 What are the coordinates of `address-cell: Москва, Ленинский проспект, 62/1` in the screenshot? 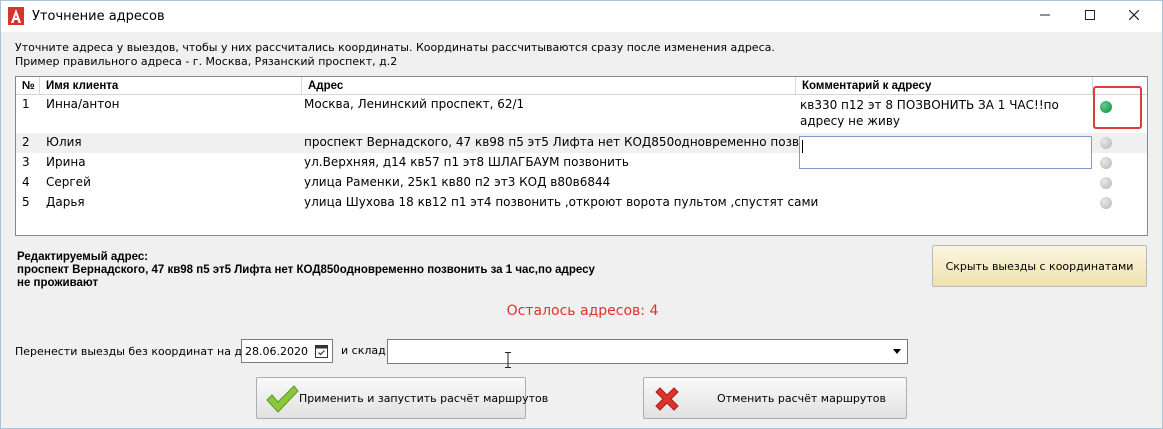 It's located at (411, 103).